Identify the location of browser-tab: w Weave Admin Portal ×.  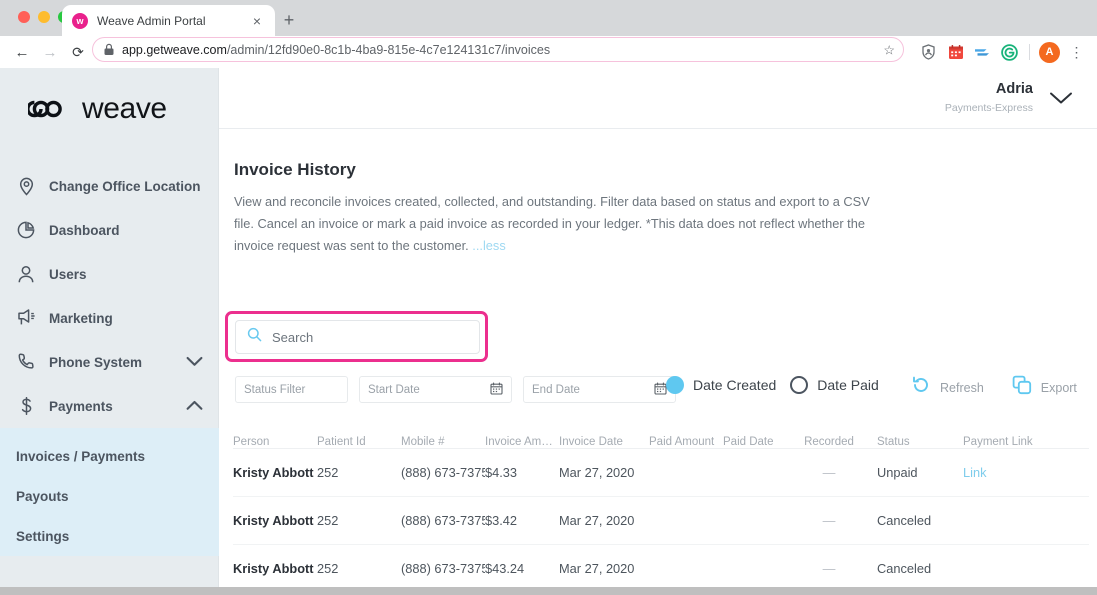
(168, 20).